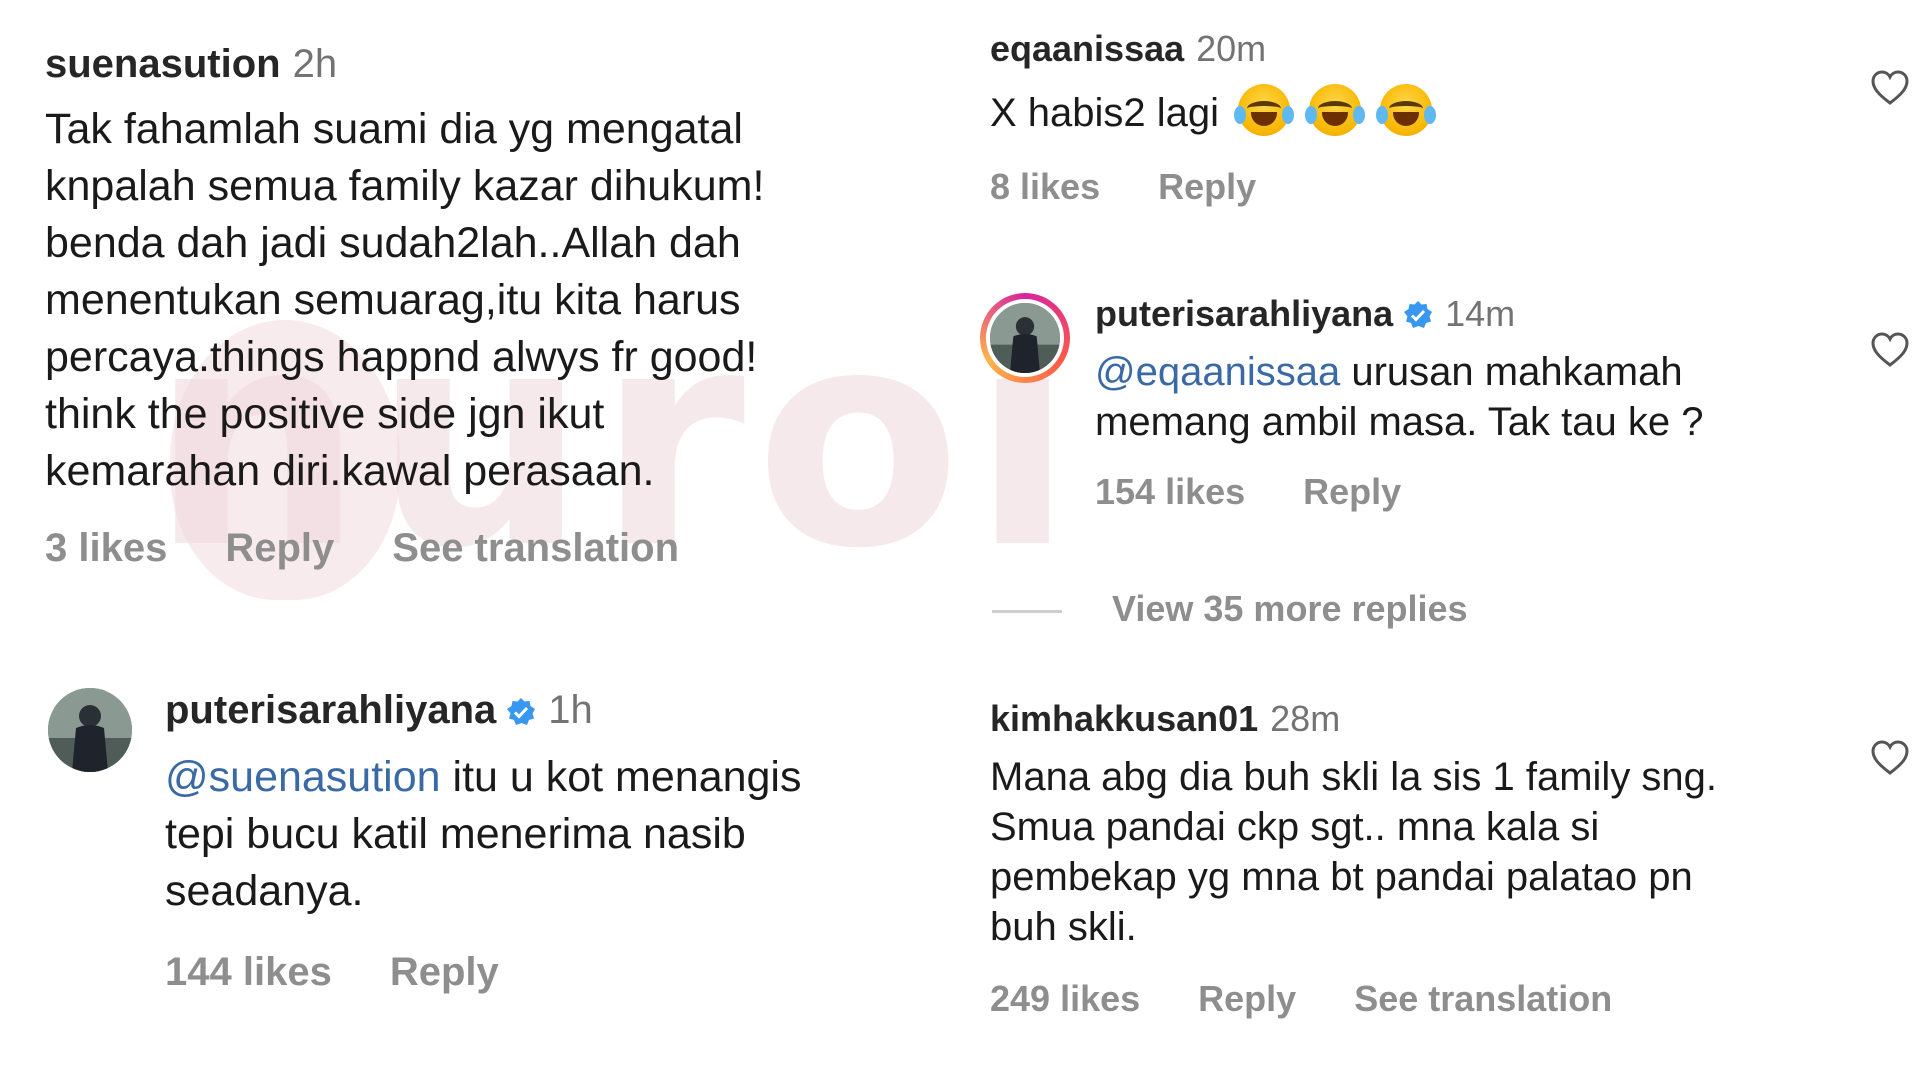  I want to click on comment-line: percaya.things happnd alwys fr good!, so click(401, 357).